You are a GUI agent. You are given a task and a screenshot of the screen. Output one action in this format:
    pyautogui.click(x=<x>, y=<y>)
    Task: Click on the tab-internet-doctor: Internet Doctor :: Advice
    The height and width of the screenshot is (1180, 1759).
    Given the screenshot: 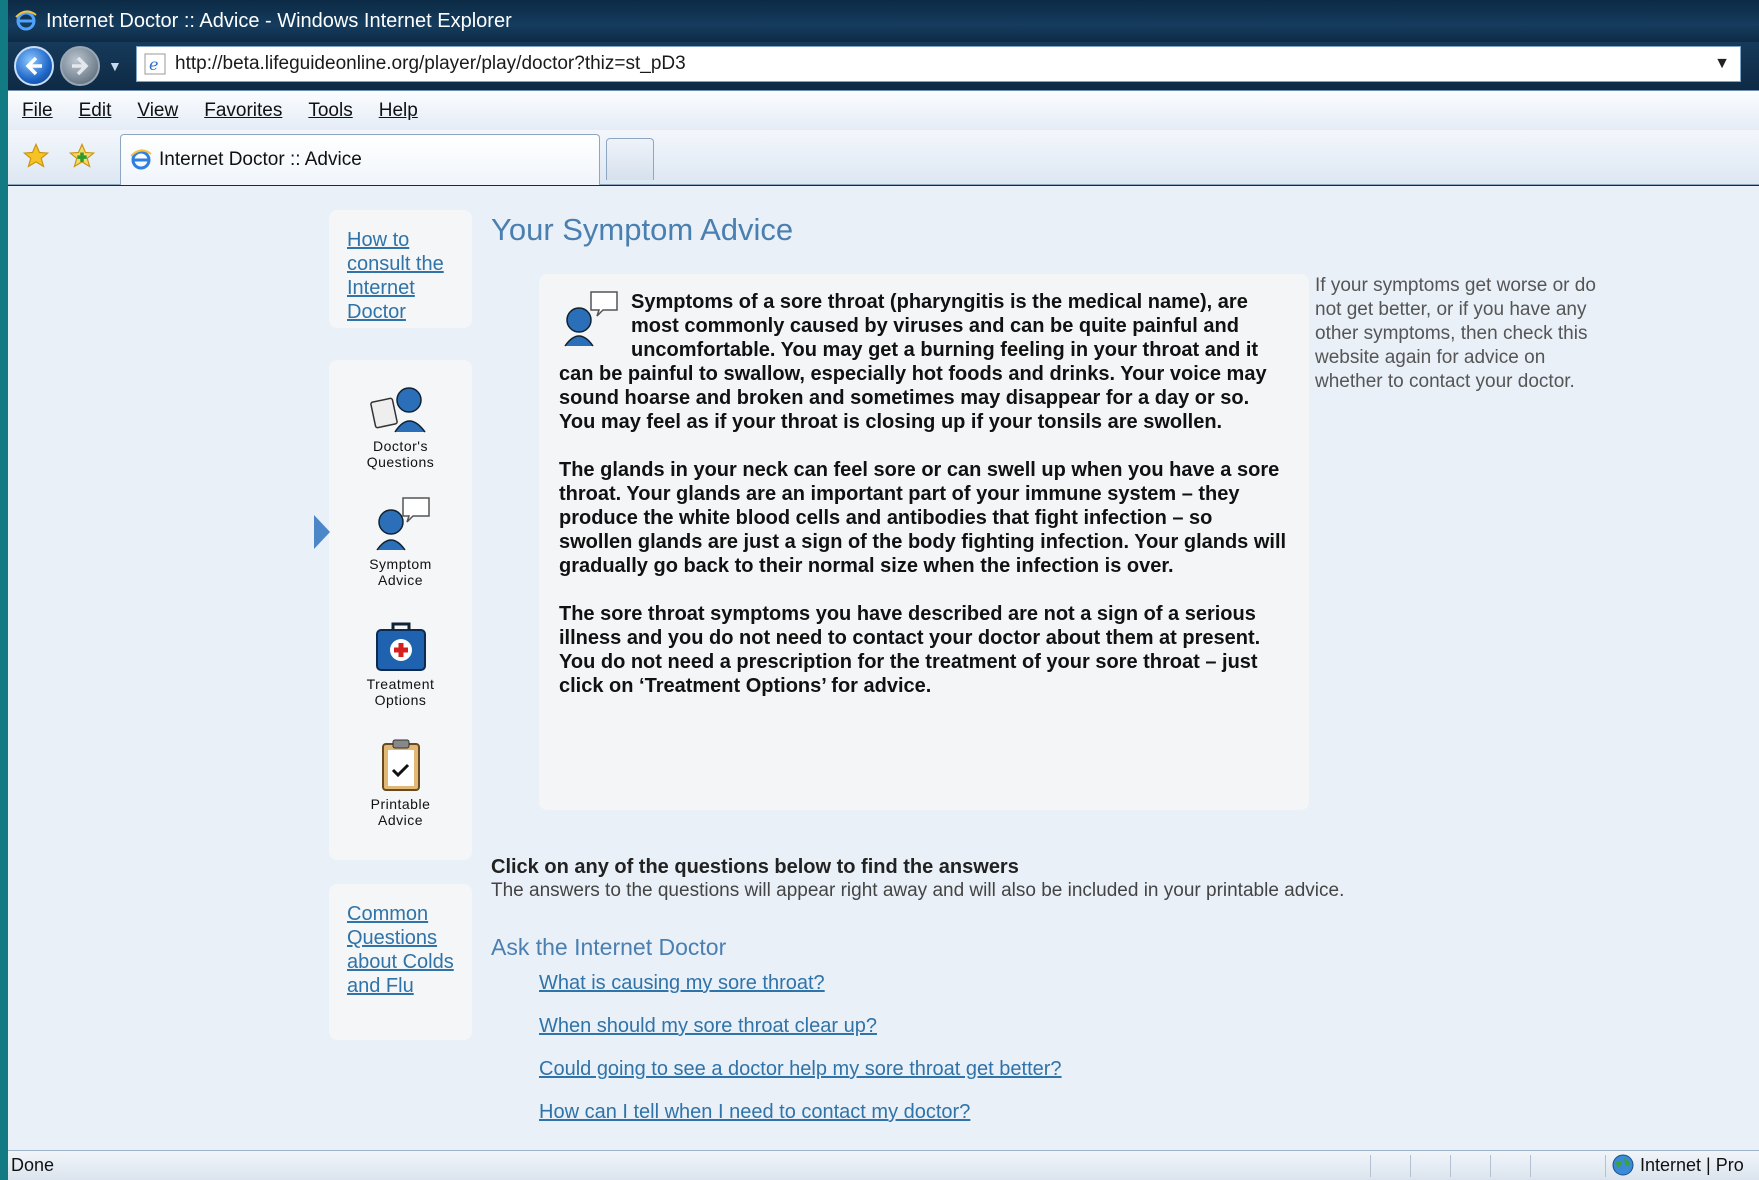 What is the action you would take?
    pyautogui.click(x=360, y=159)
    